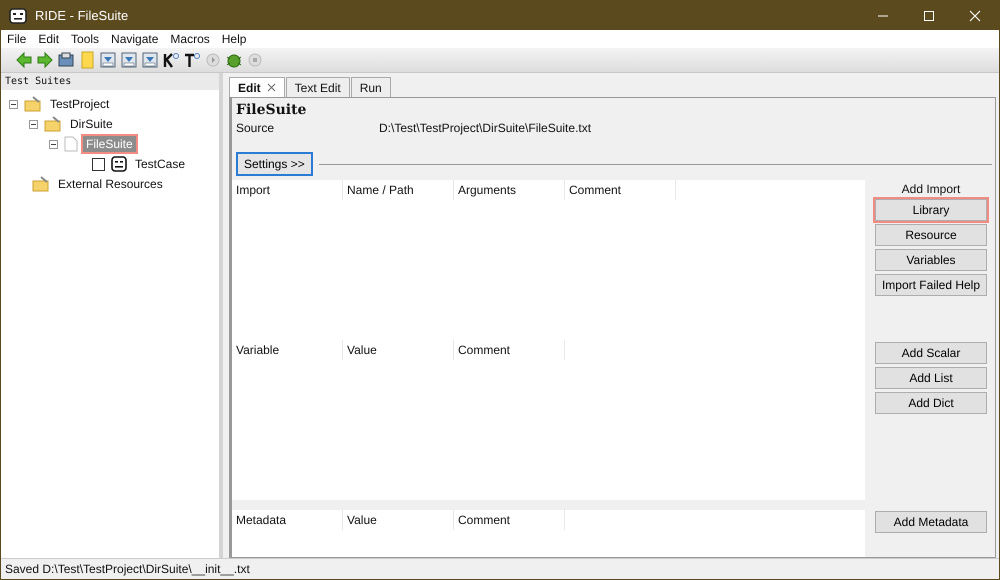 The height and width of the screenshot is (580, 1000). I want to click on menu-item: Tools, so click(85, 39).